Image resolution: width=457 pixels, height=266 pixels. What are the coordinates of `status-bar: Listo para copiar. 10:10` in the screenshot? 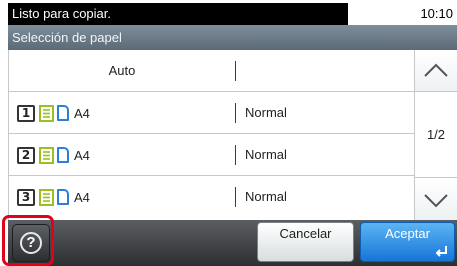 It's located at (232, 14).